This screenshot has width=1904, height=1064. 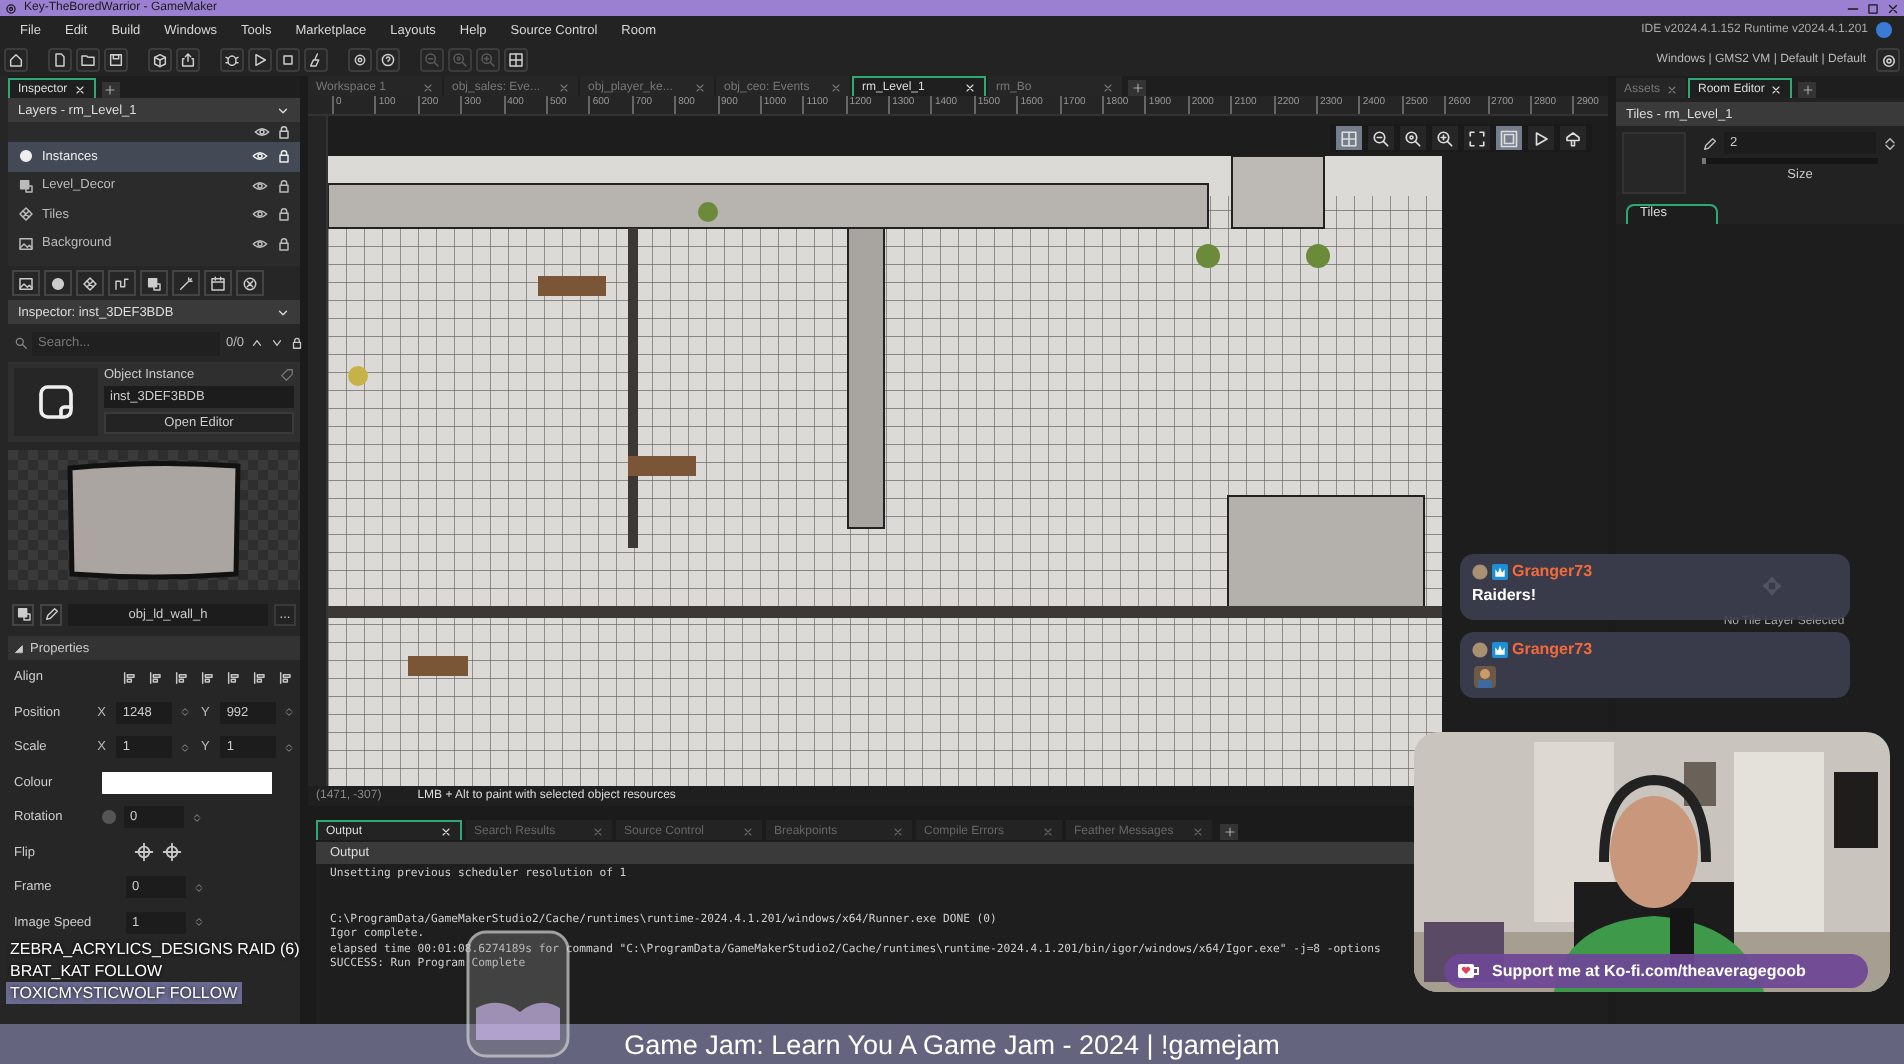 I want to click on object-icon, so click(x=56, y=402).